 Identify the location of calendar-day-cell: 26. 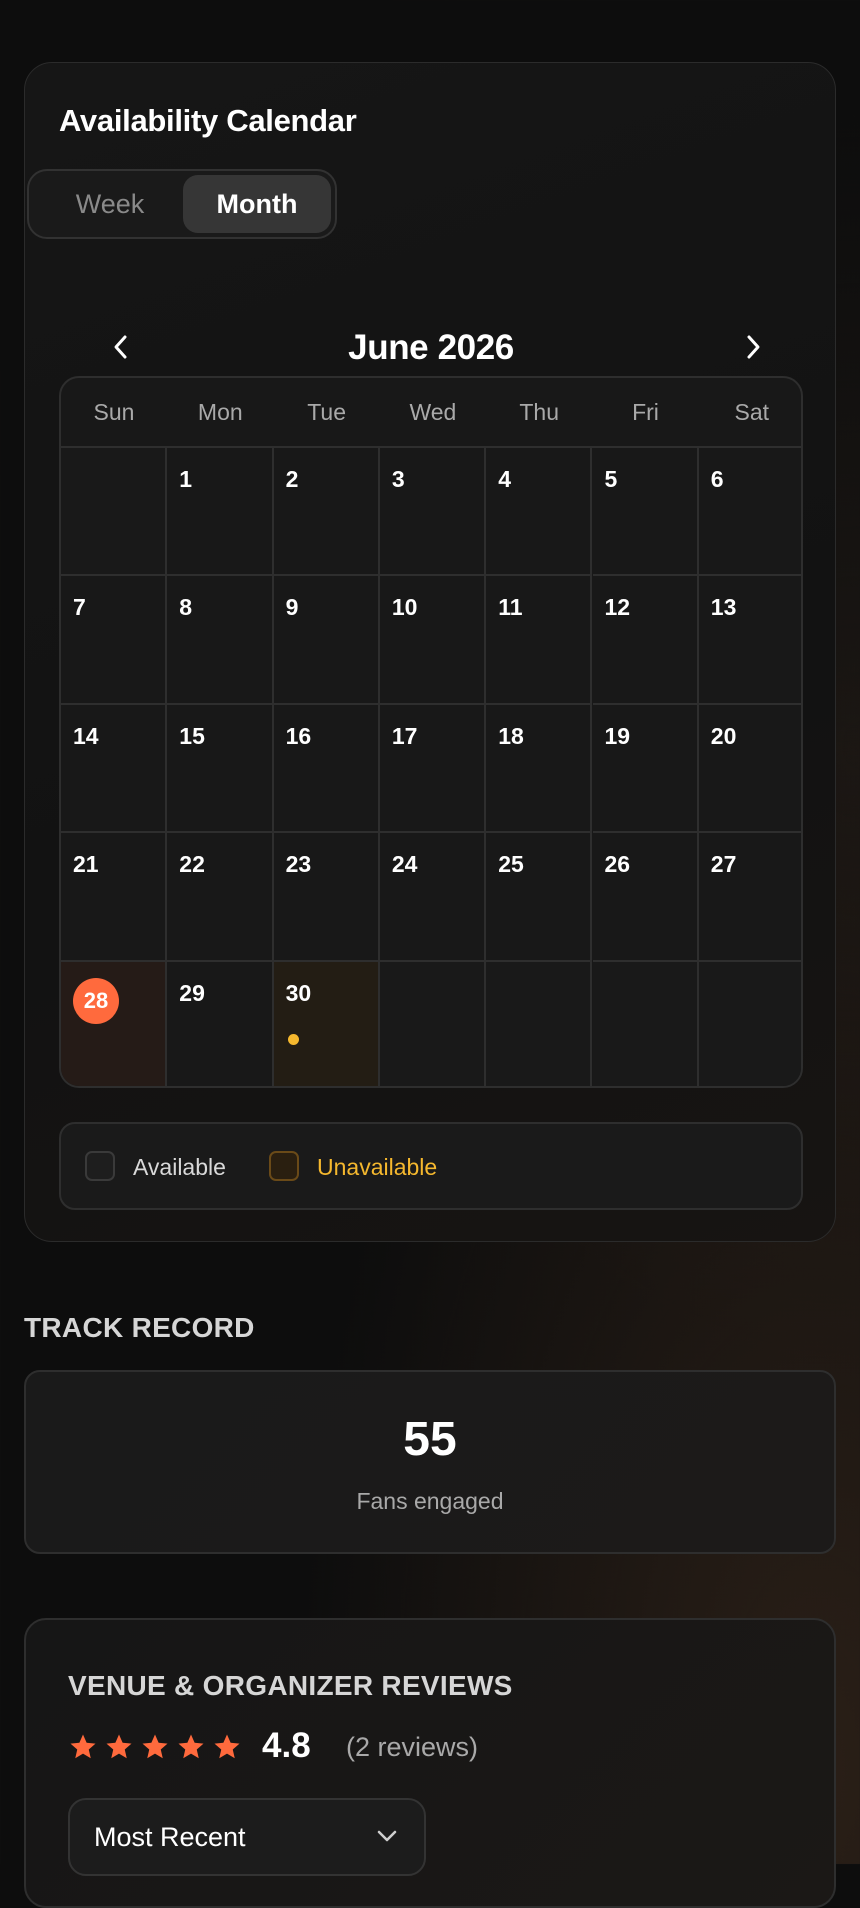
(645, 897).